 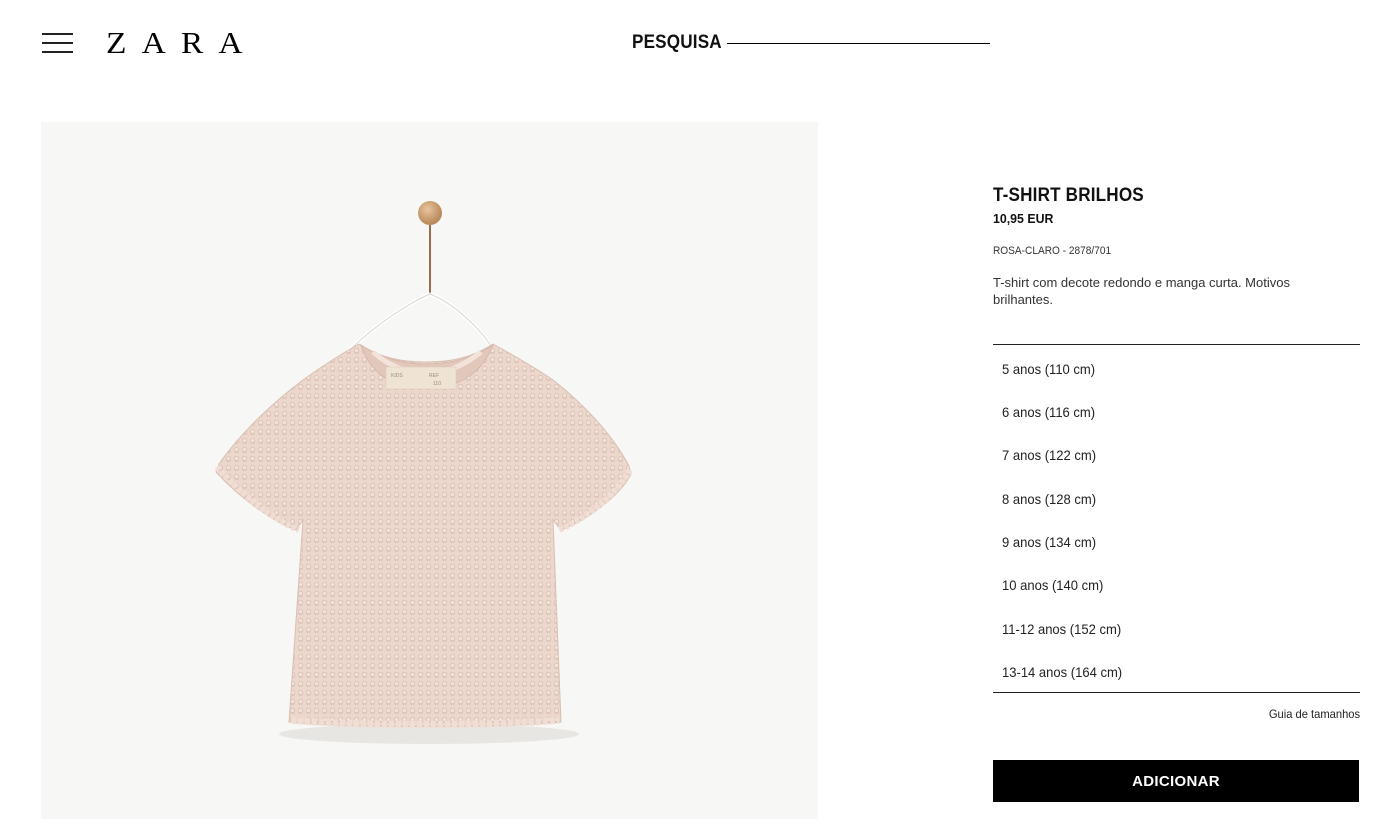 What do you see at coordinates (1049, 455) in the screenshot?
I see `size-option-7: 7 anos (122 cm)` at bounding box center [1049, 455].